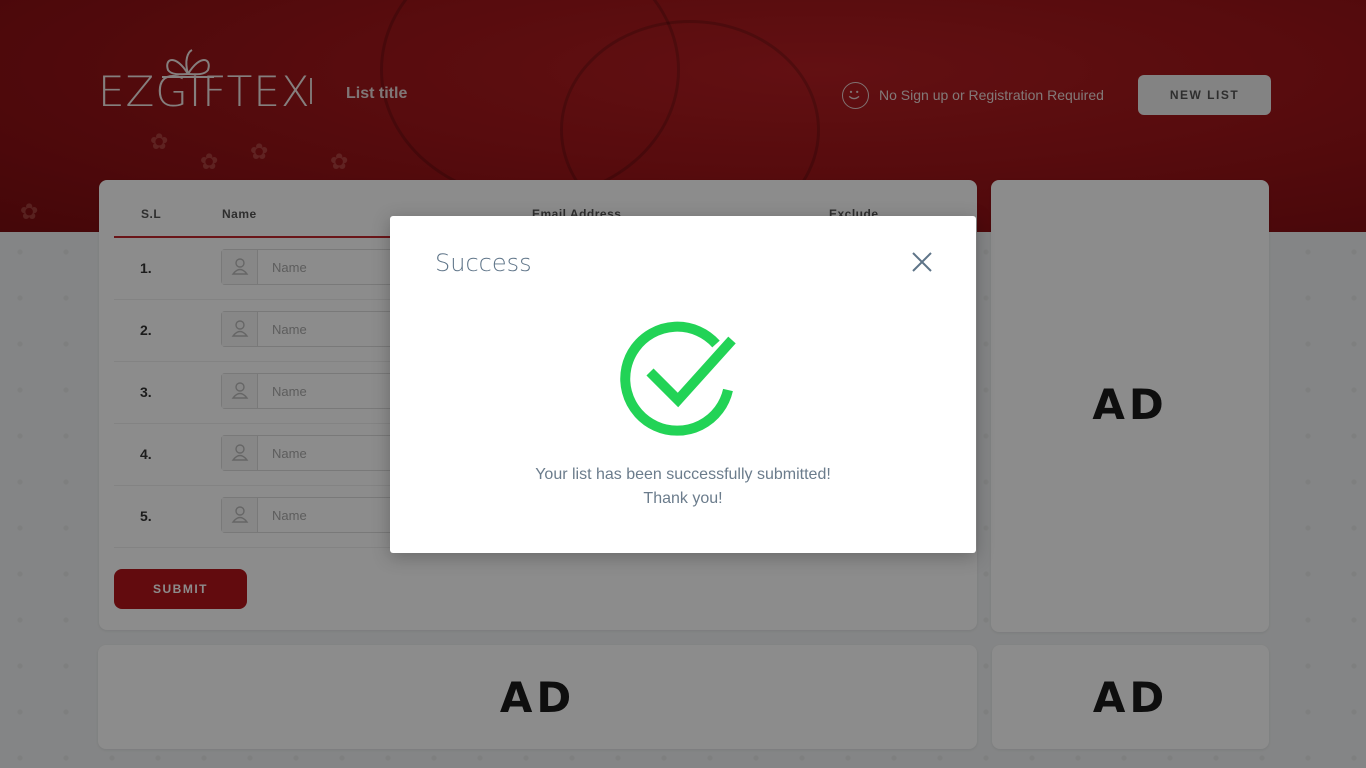 This screenshot has width=1366, height=768. Describe the element at coordinates (922, 262) in the screenshot. I see `close-icon` at that location.